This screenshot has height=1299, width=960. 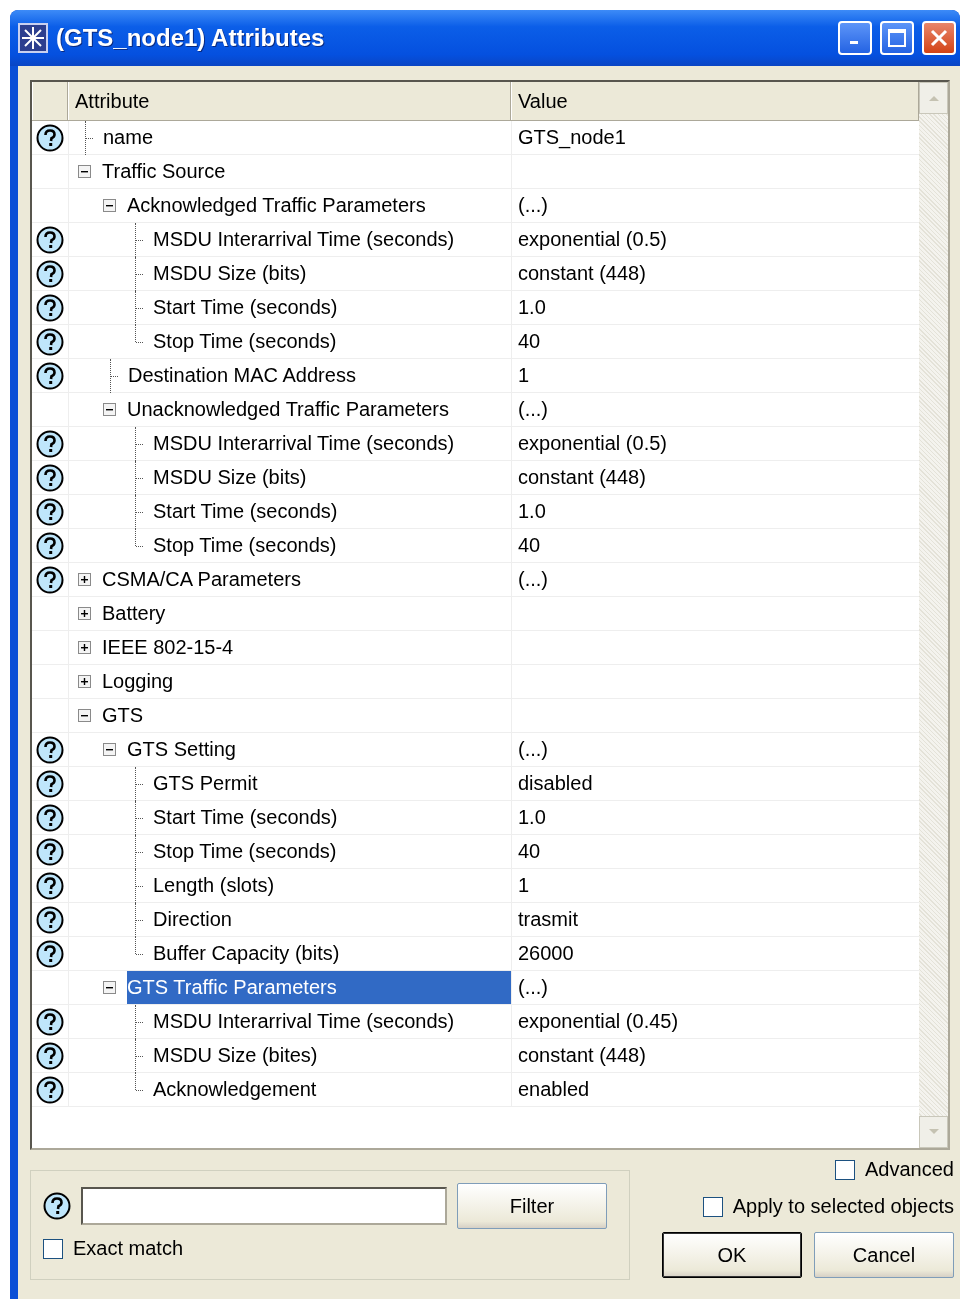 What do you see at coordinates (33, 38) in the screenshot?
I see `app-icon` at bounding box center [33, 38].